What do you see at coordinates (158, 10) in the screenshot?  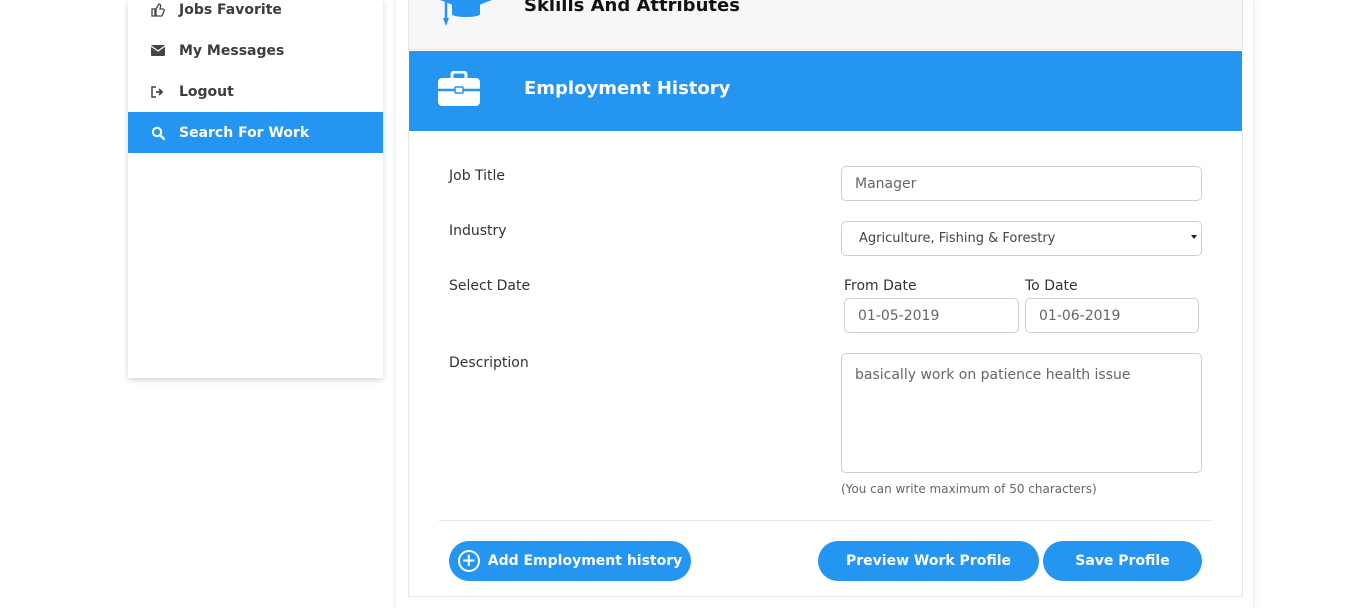 I see `thumbs-up-icon` at bounding box center [158, 10].